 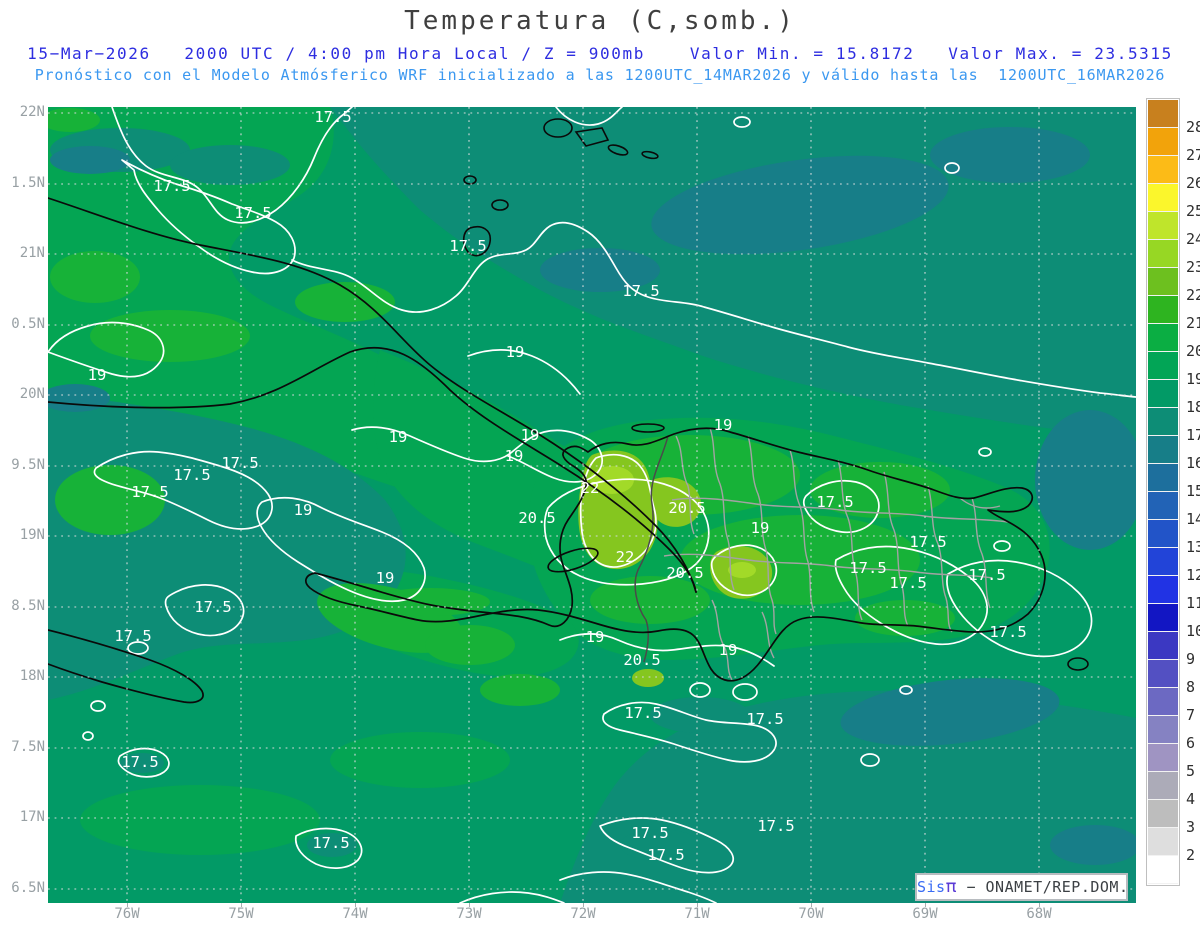 What do you see at coordinates (520, 690) in the screenshot?
I see `fill-20-21-patch` at bounding box center [520, 690].